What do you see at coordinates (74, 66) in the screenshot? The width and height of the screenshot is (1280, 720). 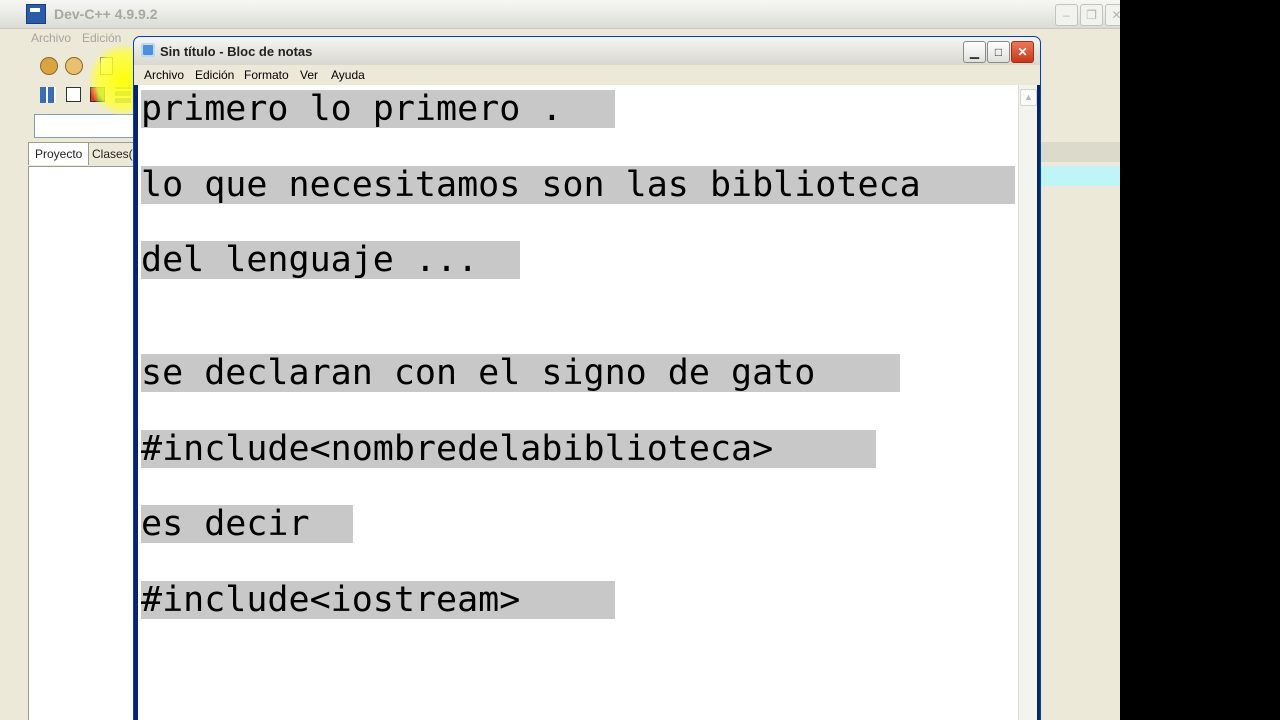 I see `save-icon` at bounding box center [74, 66].